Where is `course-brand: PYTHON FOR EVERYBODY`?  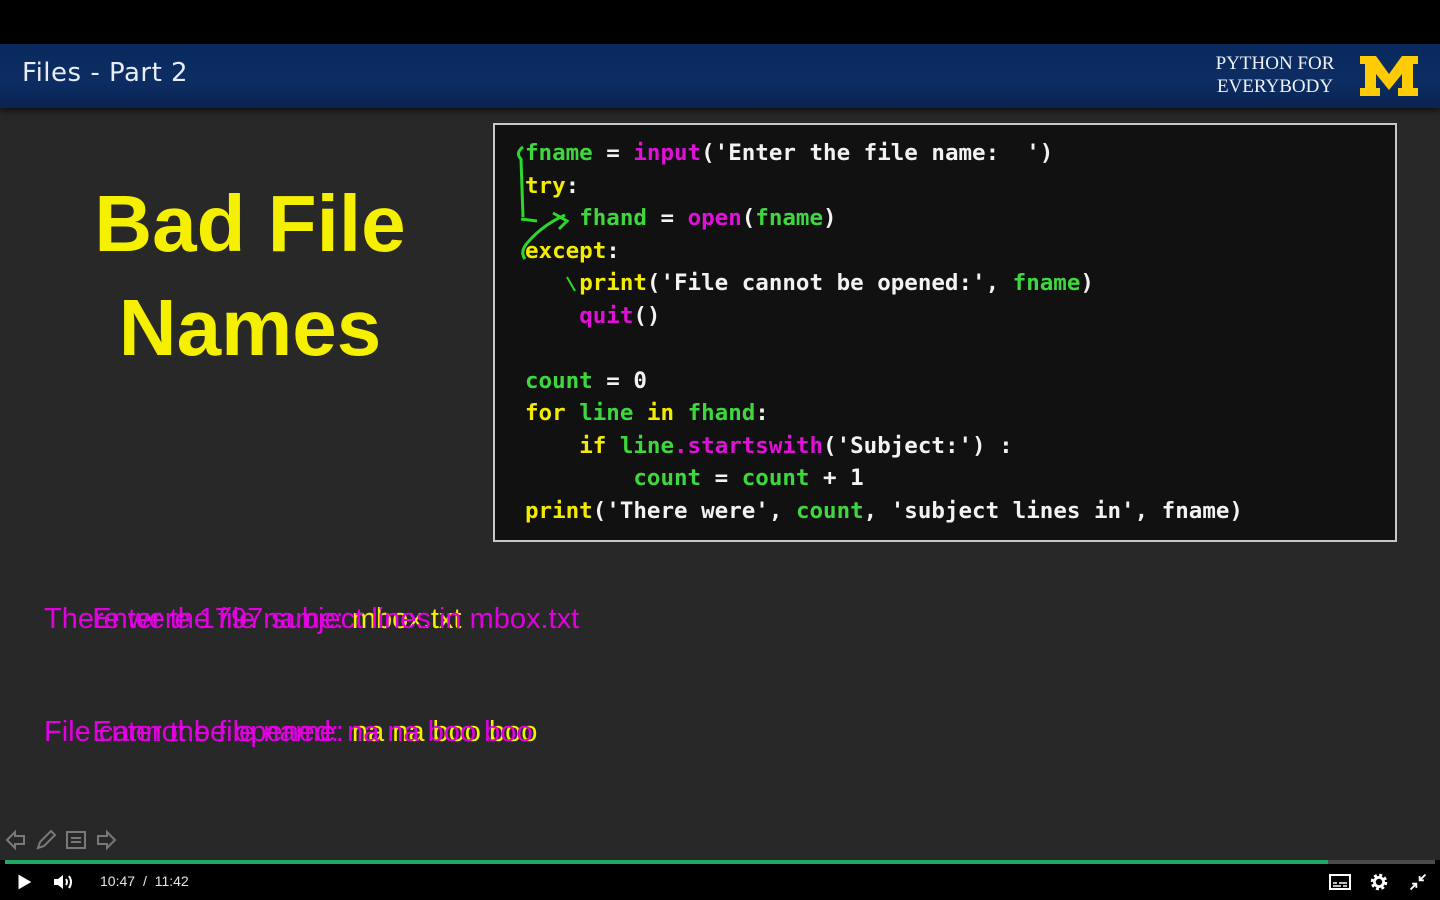
course-brand: PYTHON FOR EVERYBODY is located at coordinates (1275, 75).